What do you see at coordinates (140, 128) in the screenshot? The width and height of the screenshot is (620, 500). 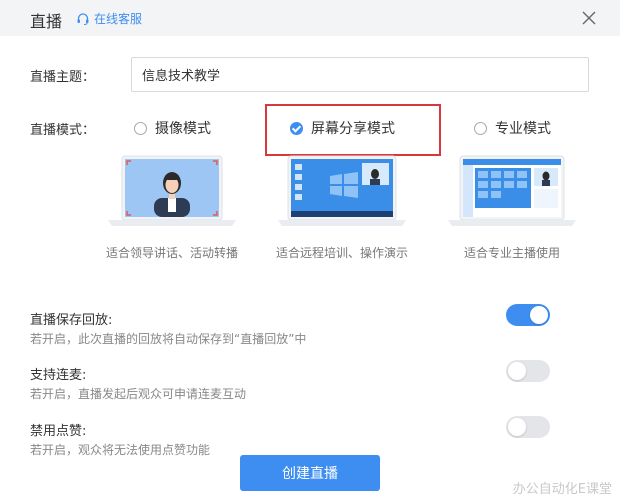 I see `radio-camera` at bounding box center [140, 128].